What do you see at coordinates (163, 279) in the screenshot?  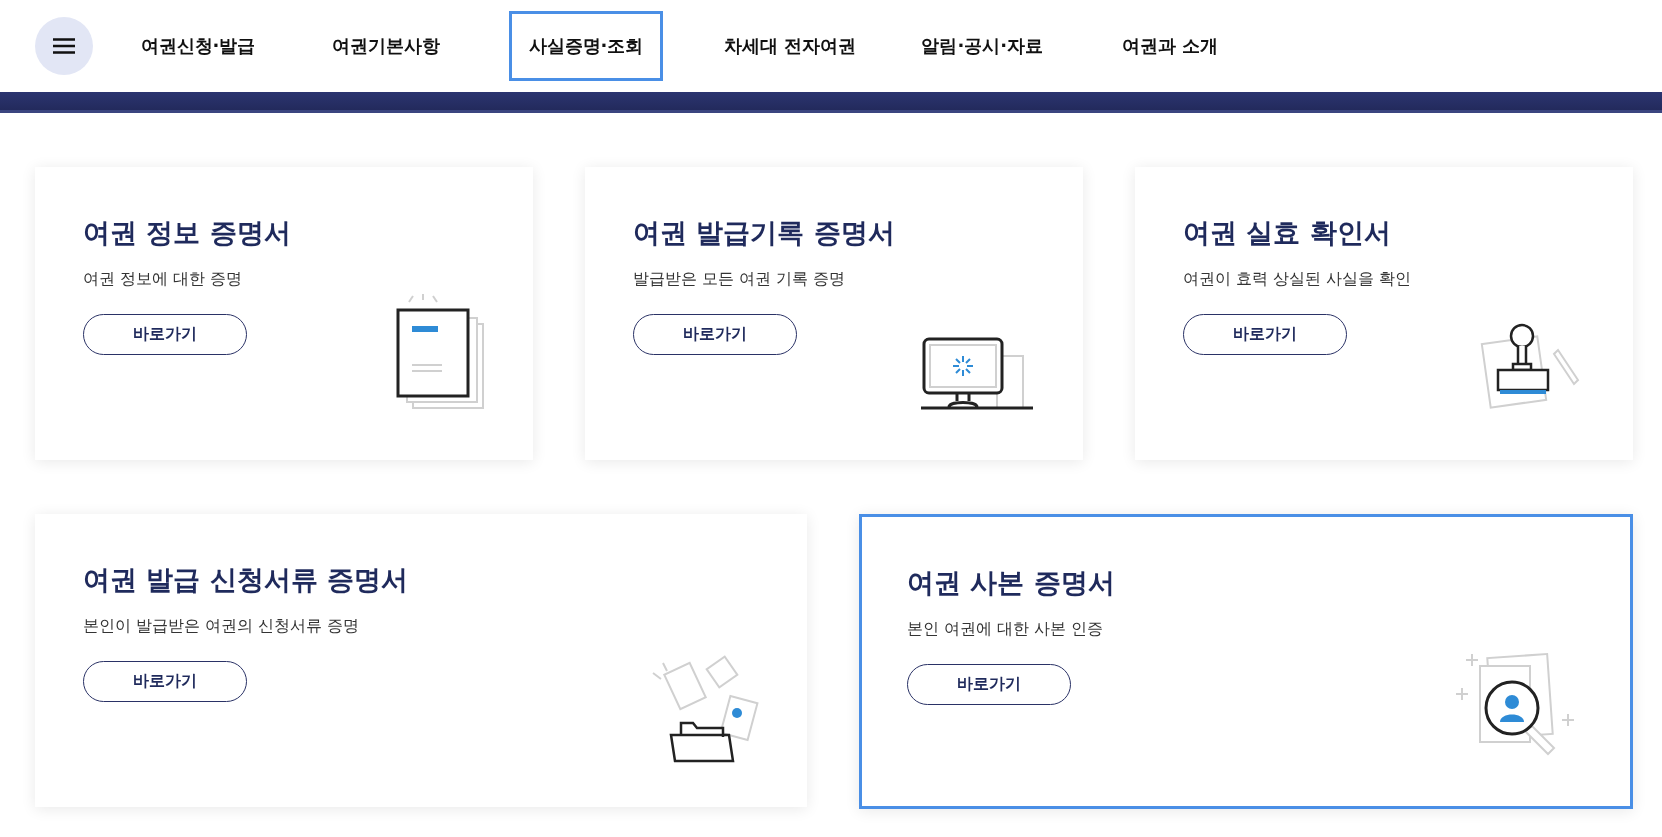 I see `card-description: 여권 정보에 대한 증명` at bounding box center [163, 279].